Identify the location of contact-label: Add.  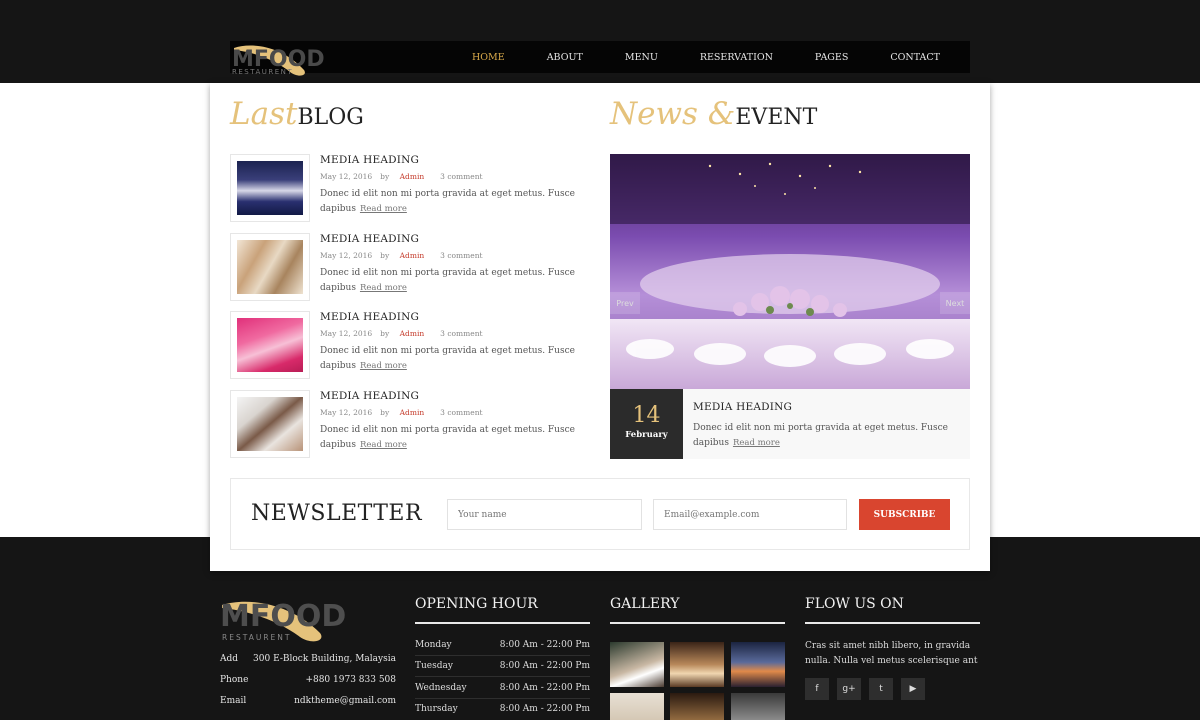
(229, 659).